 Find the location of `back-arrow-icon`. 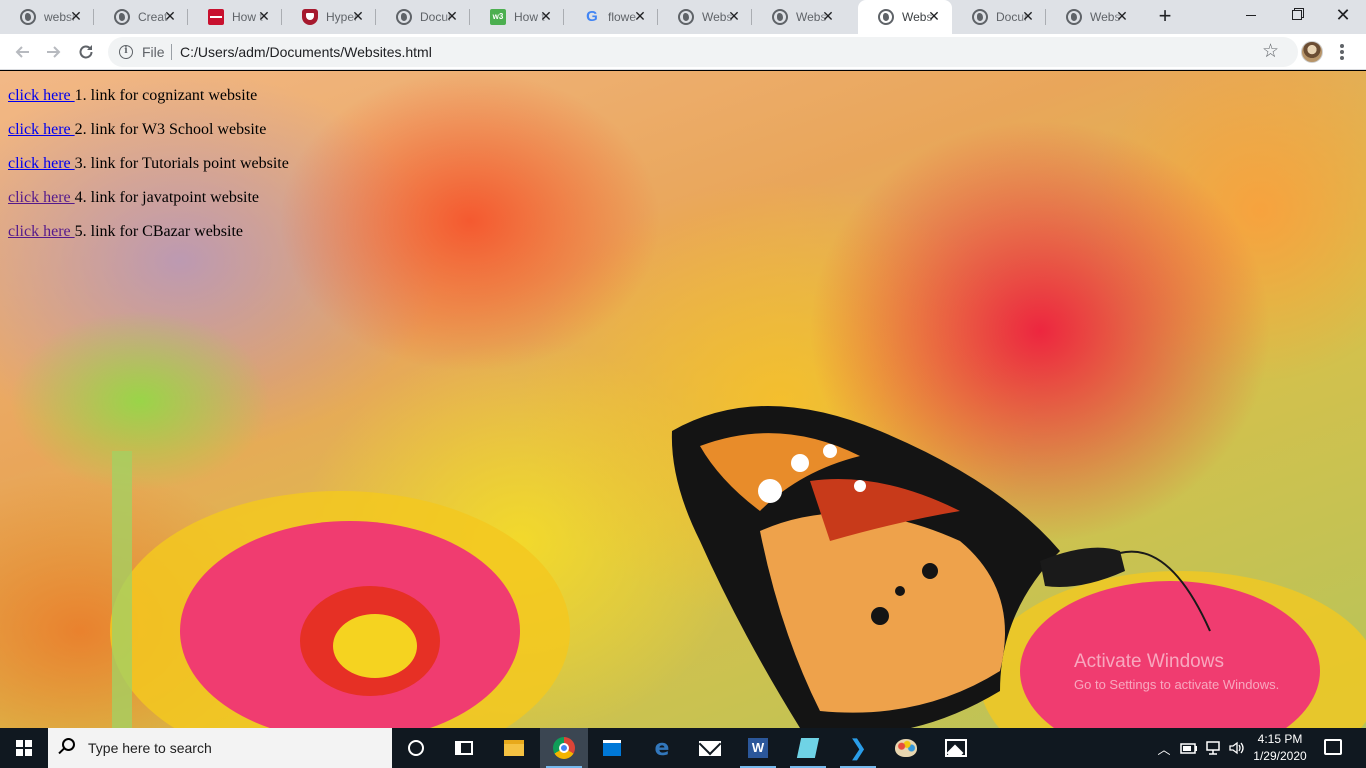

back-arrow-icon is located at coordinates (22, 52).